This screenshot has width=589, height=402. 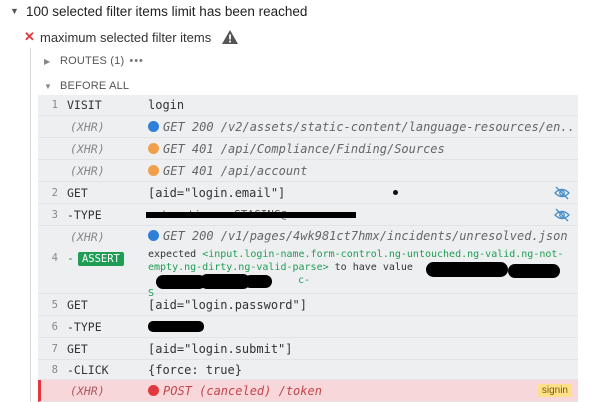 I want to click on before-all-label: BEFORE ALL, so click(x=95, y=86).